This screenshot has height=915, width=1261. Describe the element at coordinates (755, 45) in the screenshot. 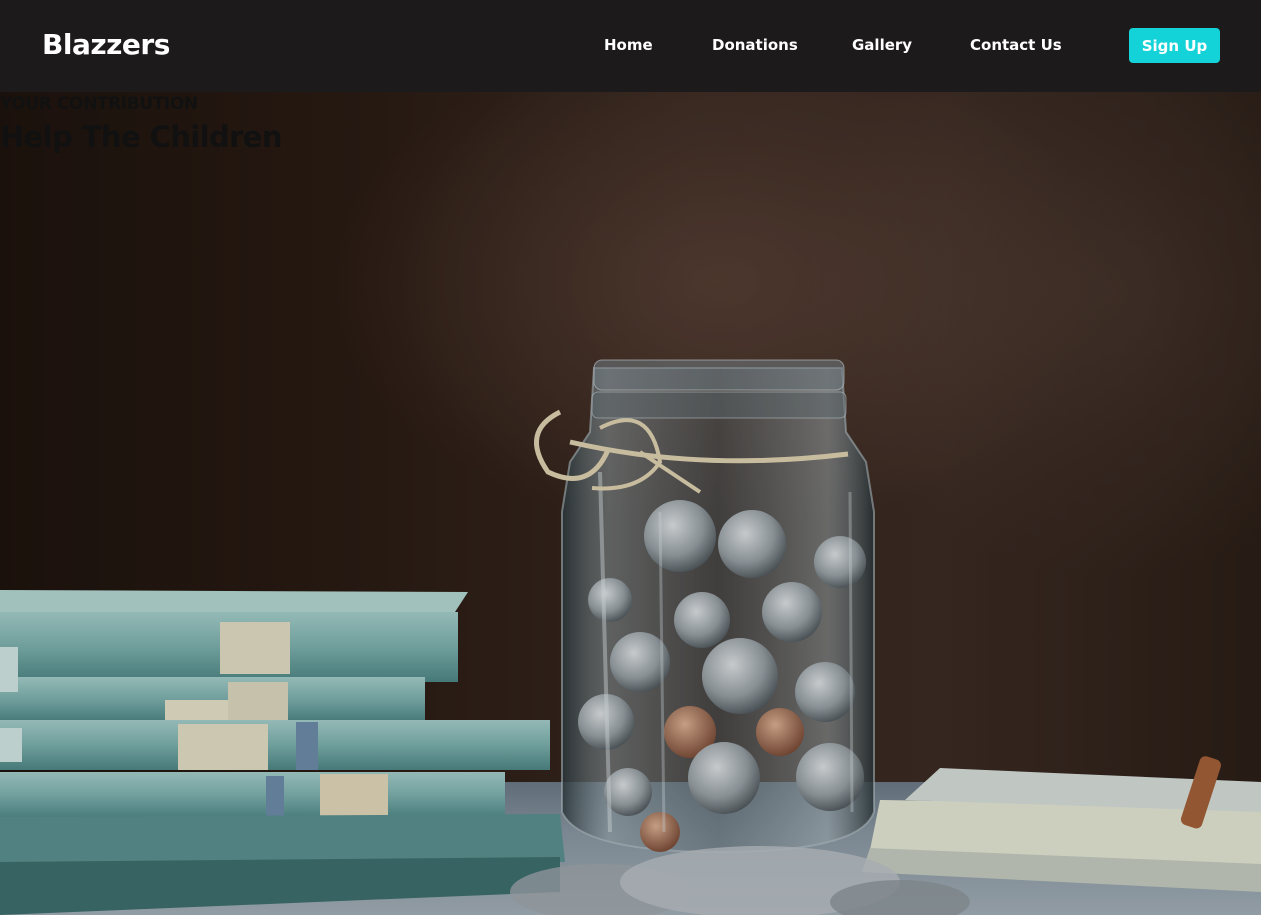

I see `nav-link-donations: Donations` at that location.